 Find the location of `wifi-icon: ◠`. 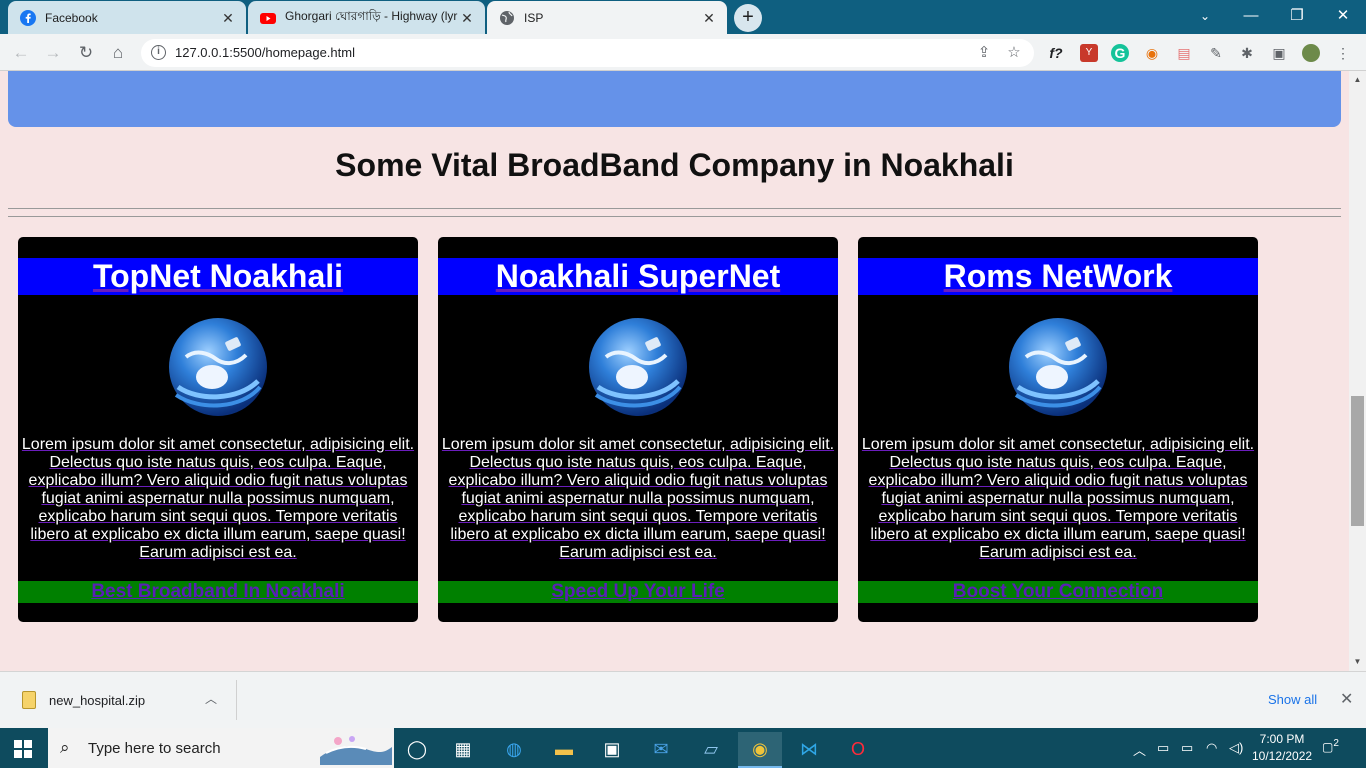

wifi-icon: ◠ is located at coordinates (1211, 748).